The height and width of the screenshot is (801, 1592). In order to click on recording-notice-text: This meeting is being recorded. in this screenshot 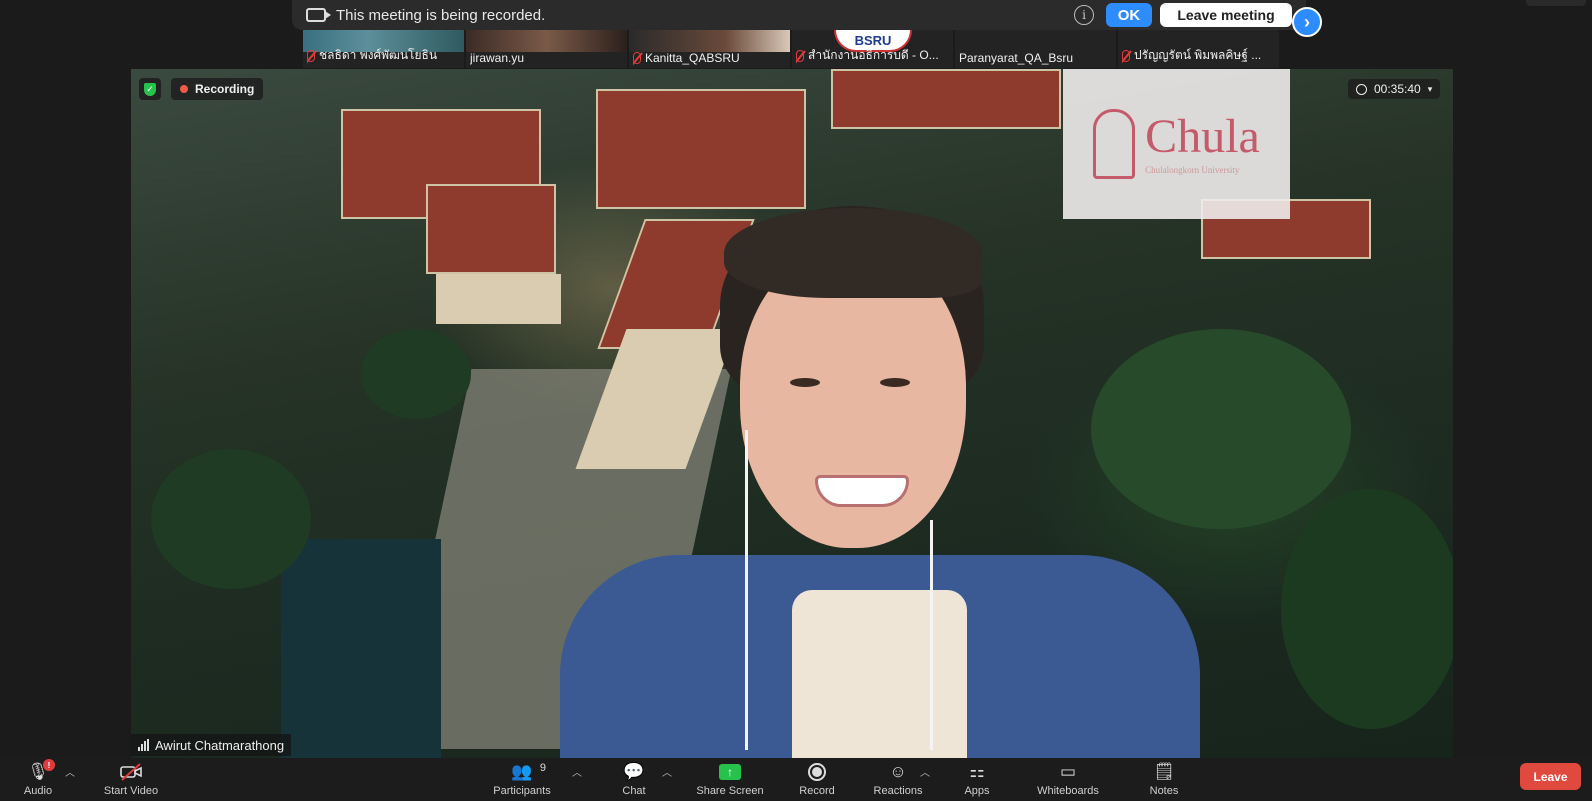, I will do `click(441, 15)`.